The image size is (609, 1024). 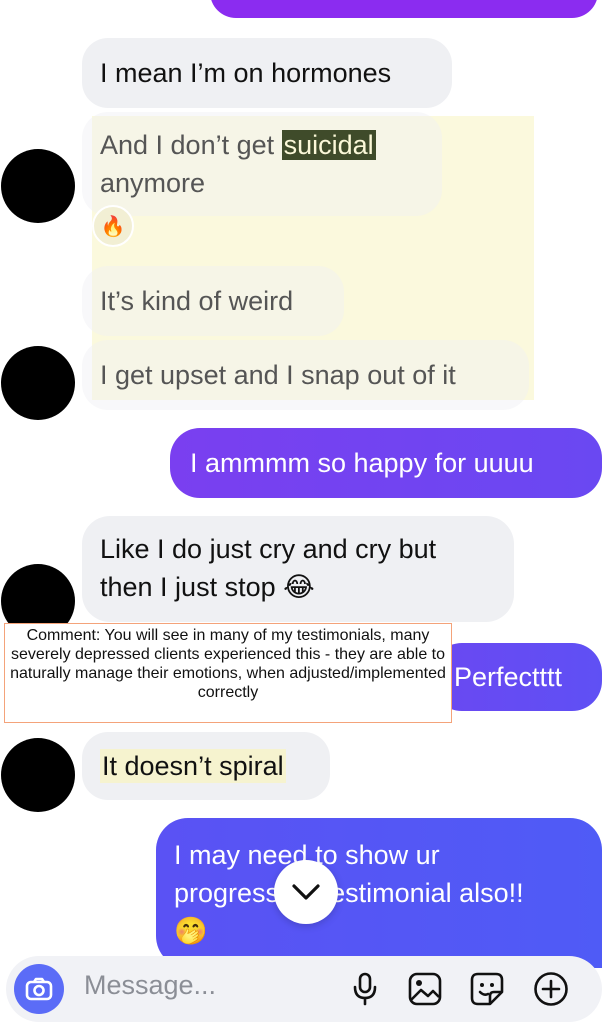 What do you see at coordinates (191, 145) in the screenshot?
I see `message-text: And I don’t get` at bounding box center [191, 145].